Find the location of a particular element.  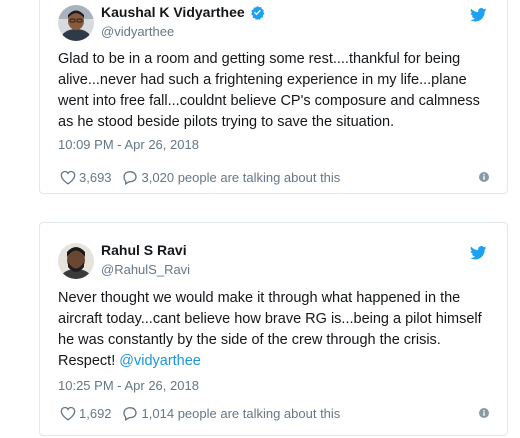

author-block: Rahul S Ravi @RahulS_Ravi is located at coordinates (145, 260).